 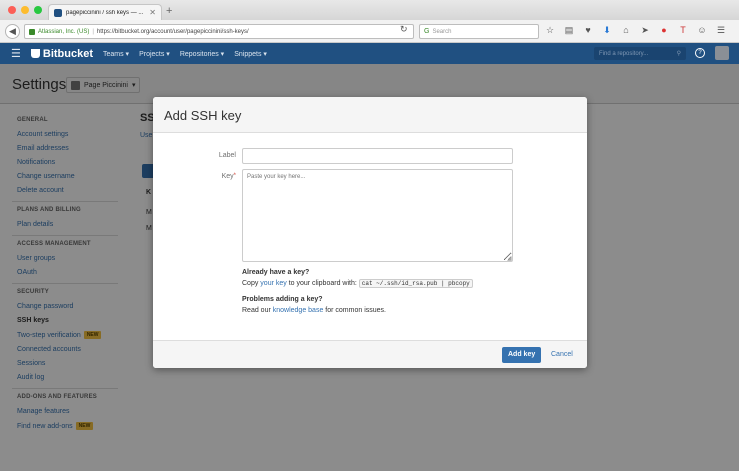 What do you see at coordinates (64, 31) in the screenshot?
I see `url-organization: Atlassian, Inc. (US)` at bounding box center [64, 31].